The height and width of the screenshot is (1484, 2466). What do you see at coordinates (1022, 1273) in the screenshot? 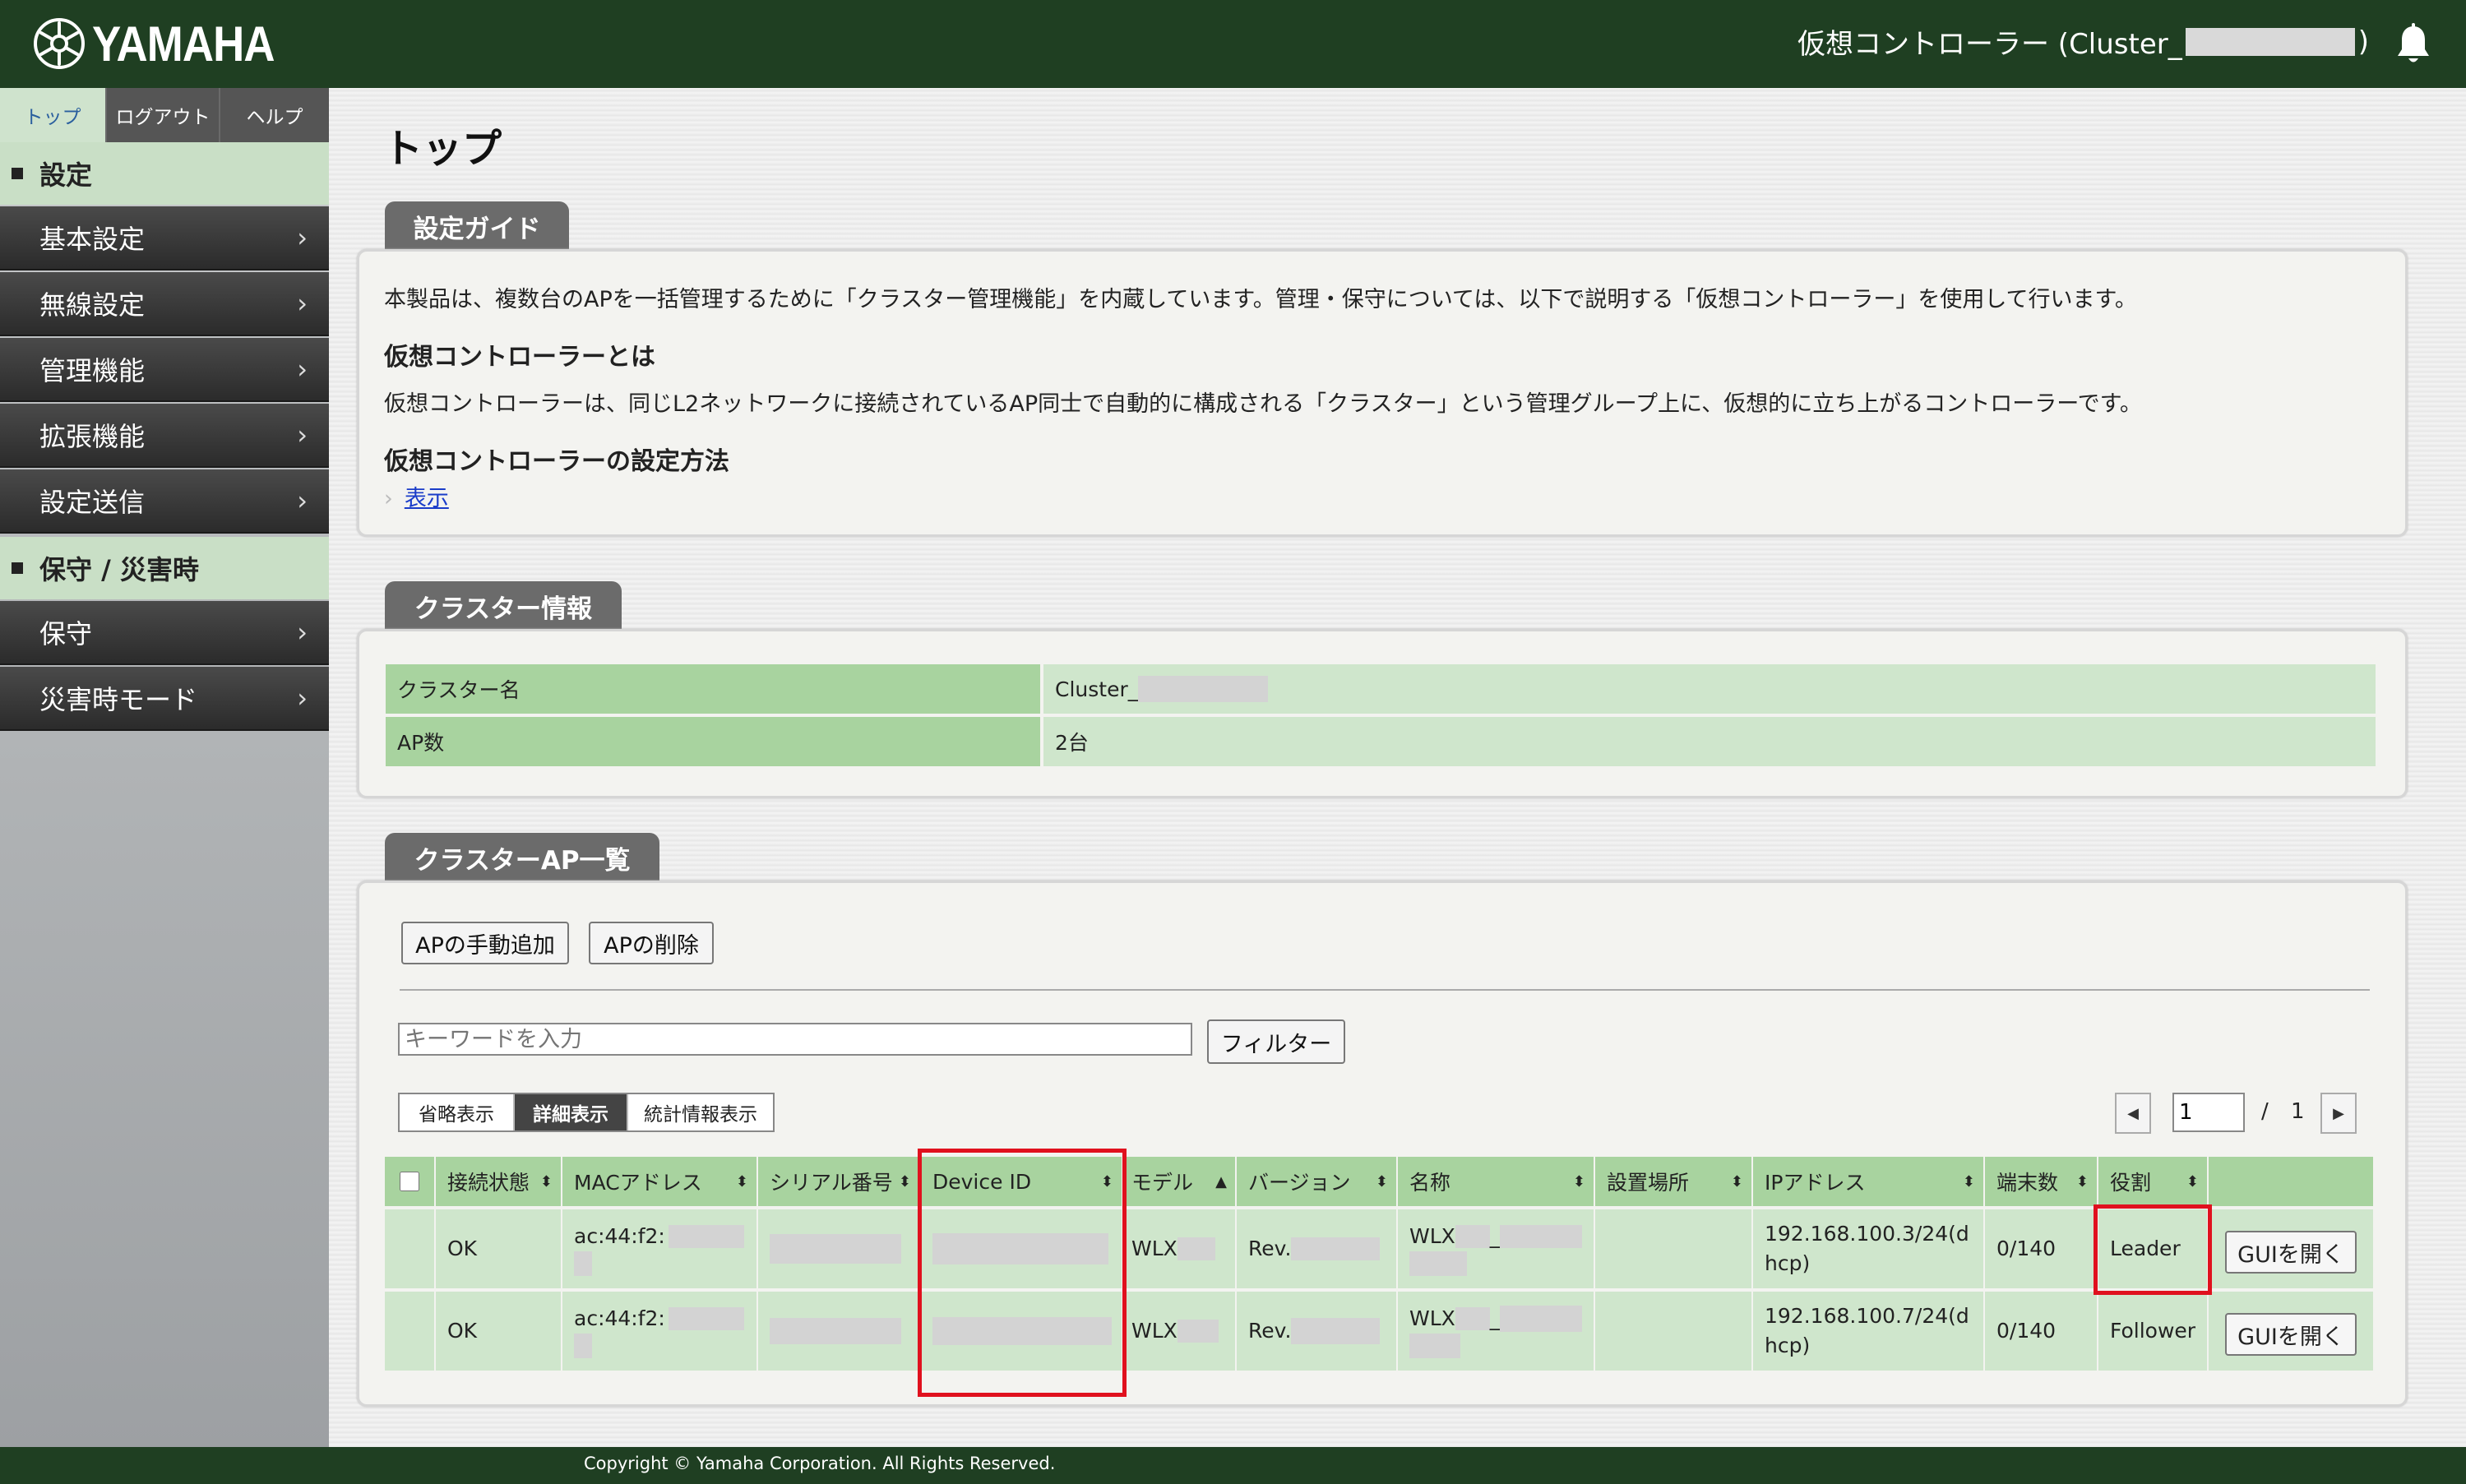
I see `device-id-highlight-box` at bounding box center [1022, 1273].